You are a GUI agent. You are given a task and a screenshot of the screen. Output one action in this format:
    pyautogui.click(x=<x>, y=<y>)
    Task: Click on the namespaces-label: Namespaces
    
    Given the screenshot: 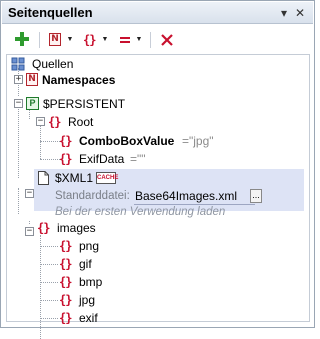 What is the action you would take?
    pyautogui.click(x=79, y=80)
    